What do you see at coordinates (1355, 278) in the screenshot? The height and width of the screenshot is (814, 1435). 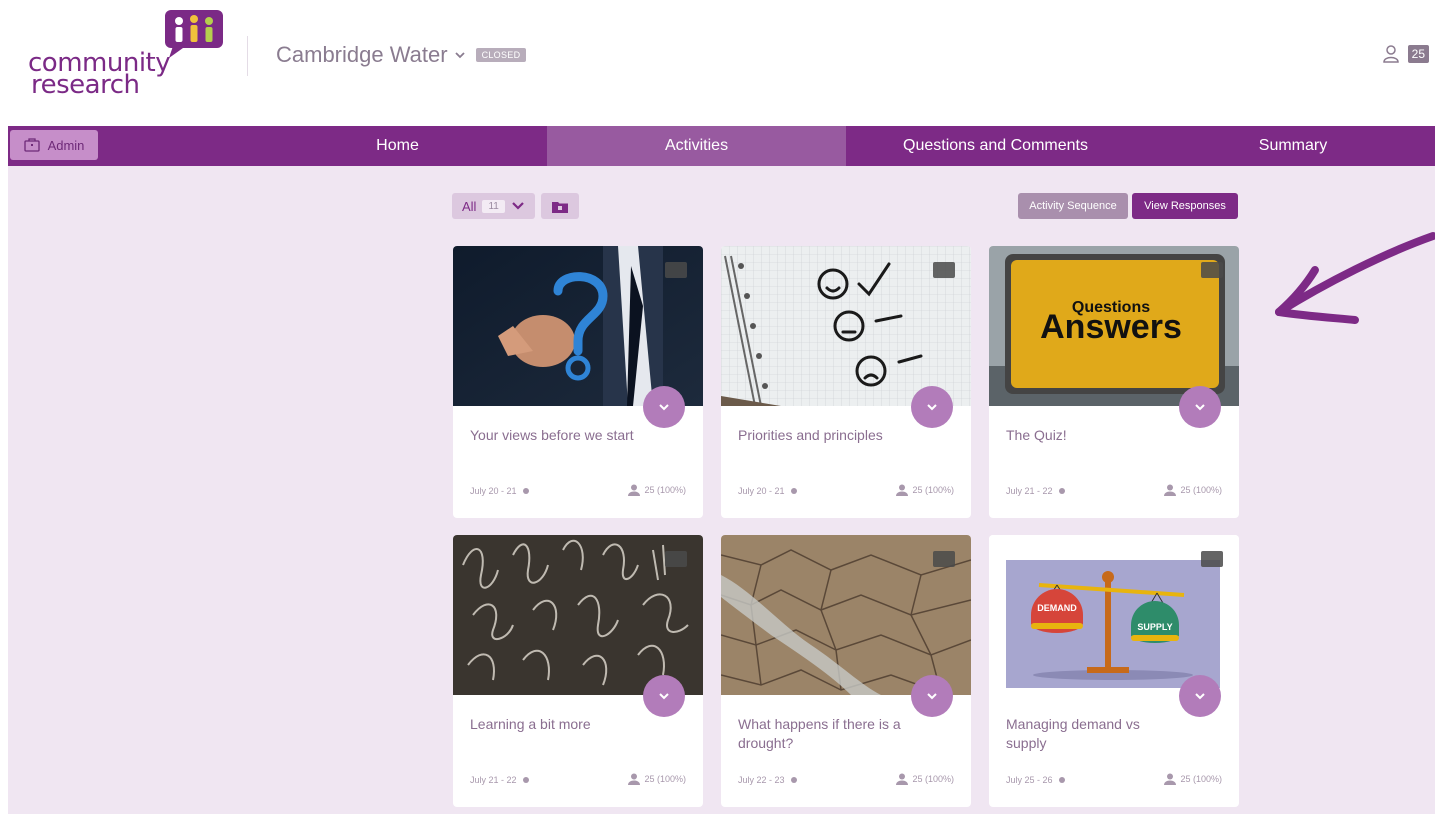 I see `annotation-arrow-icon` at bounding box center [1355, 278].